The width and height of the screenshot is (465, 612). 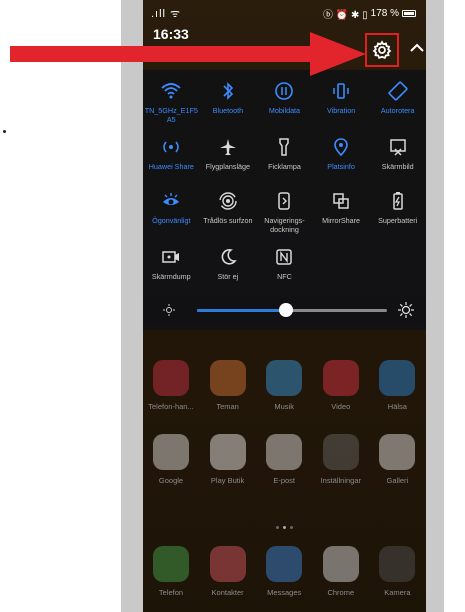 I want to click on navigation-dock-icon, so click(x=284, y=201).